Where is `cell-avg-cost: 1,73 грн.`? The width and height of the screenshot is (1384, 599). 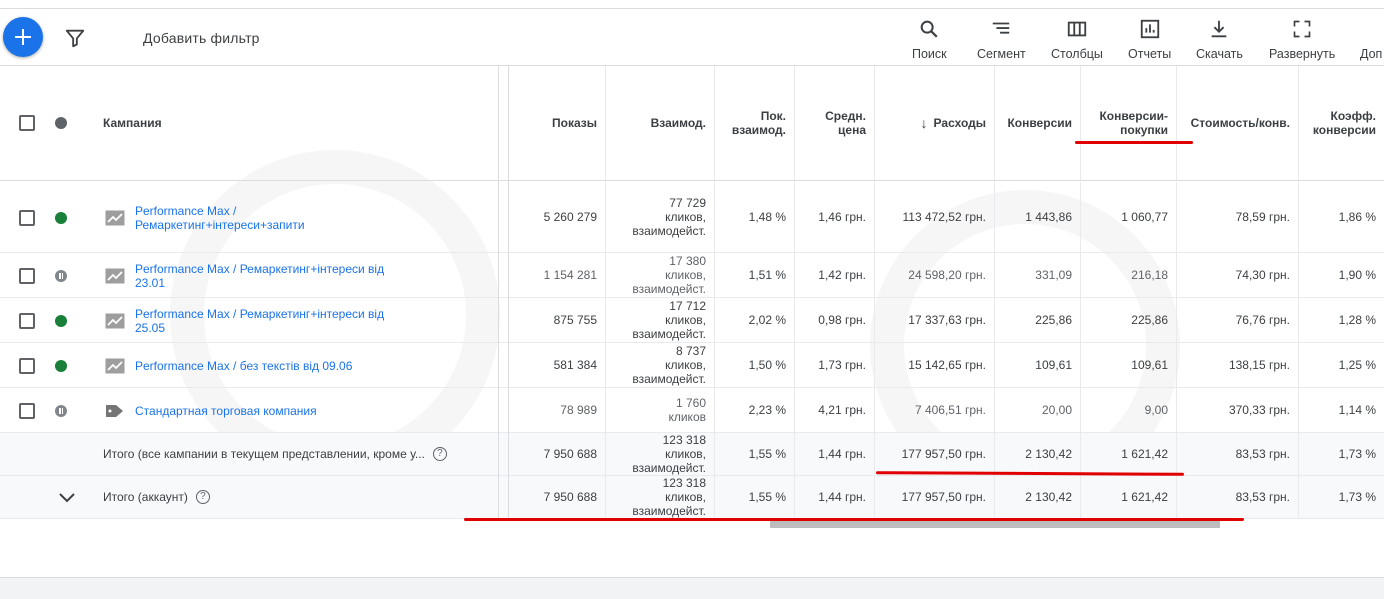
cell-avg-cost: 1,73 грн. is located at coordinates (835, 365).